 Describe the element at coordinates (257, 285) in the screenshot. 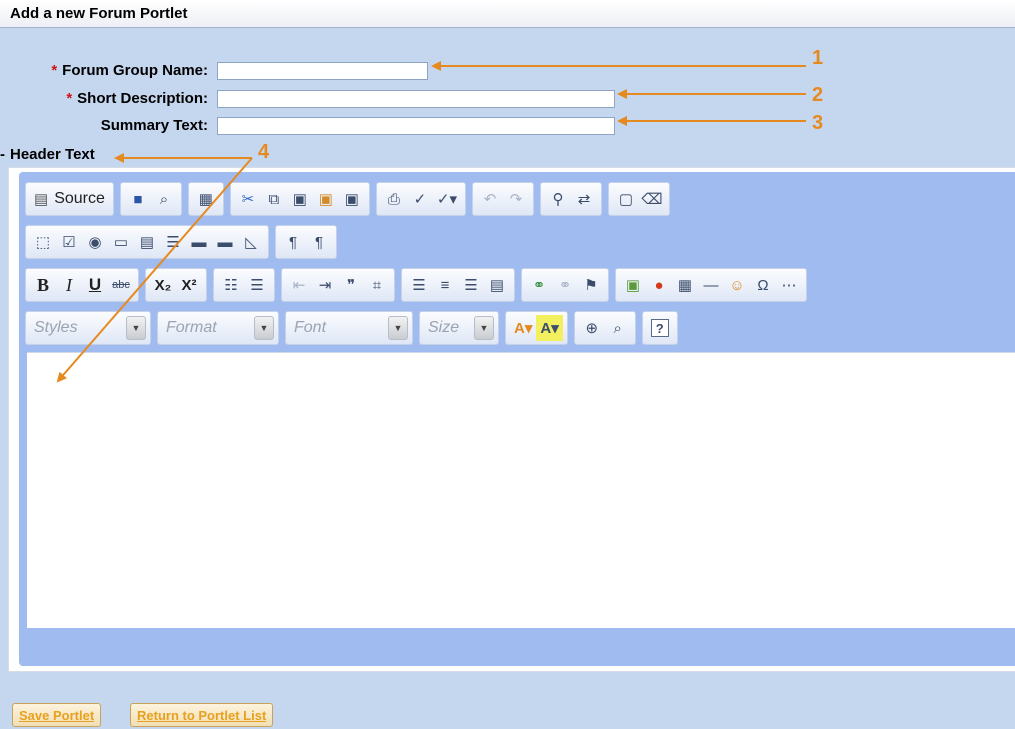

I see `bulleted-list-icon: ☰` at that location.